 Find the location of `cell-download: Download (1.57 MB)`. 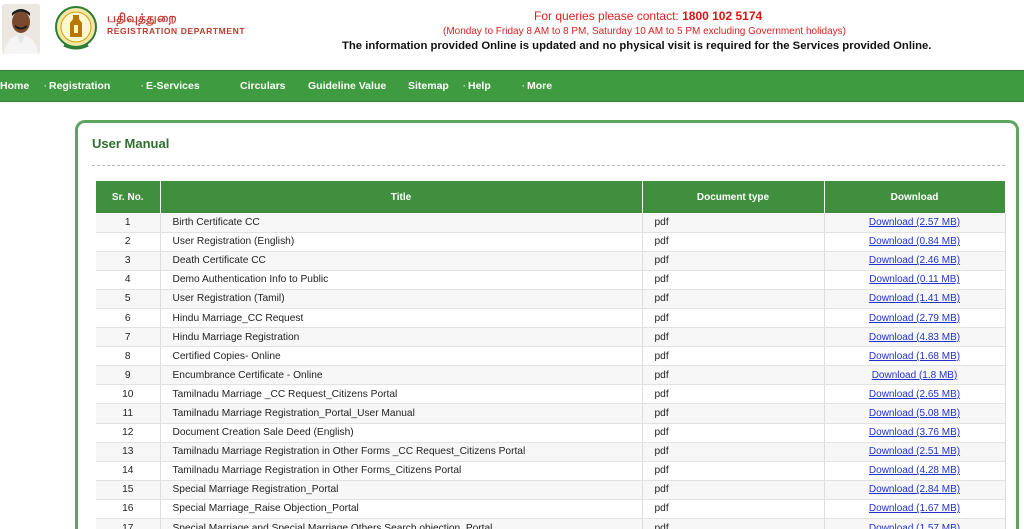

cell-download: Download (1.57 MB) is located at coordinates (915, 523).